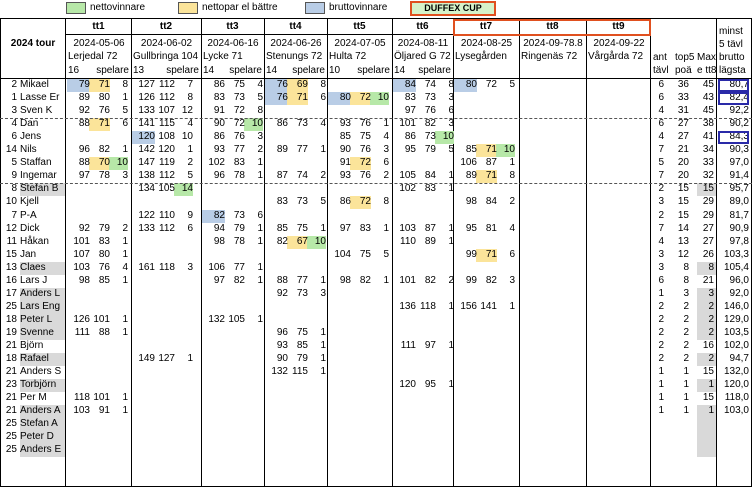  Describe the element at coordinates (706, 71) in the screenshot. I see `hdr-max-1: e tt8` at that location.